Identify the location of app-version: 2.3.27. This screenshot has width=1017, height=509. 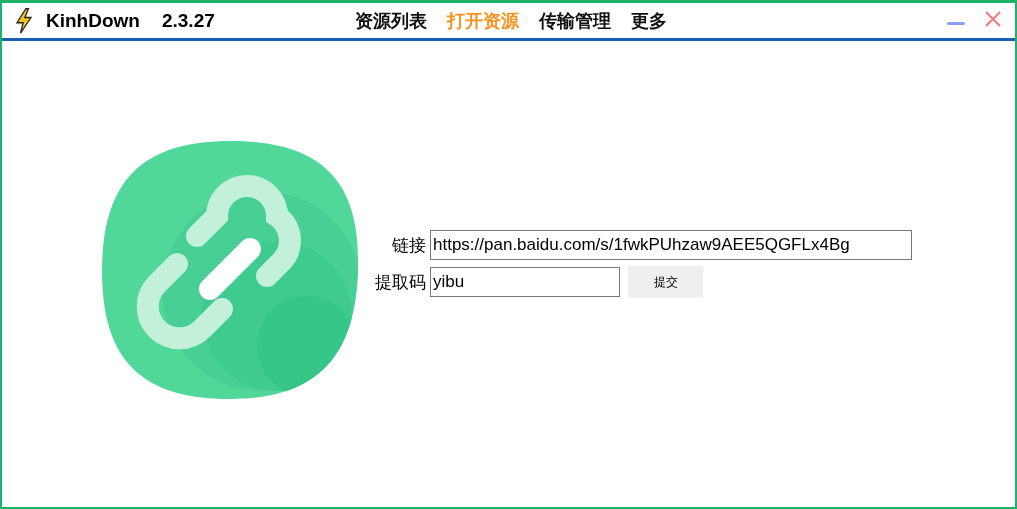
(188, 20).